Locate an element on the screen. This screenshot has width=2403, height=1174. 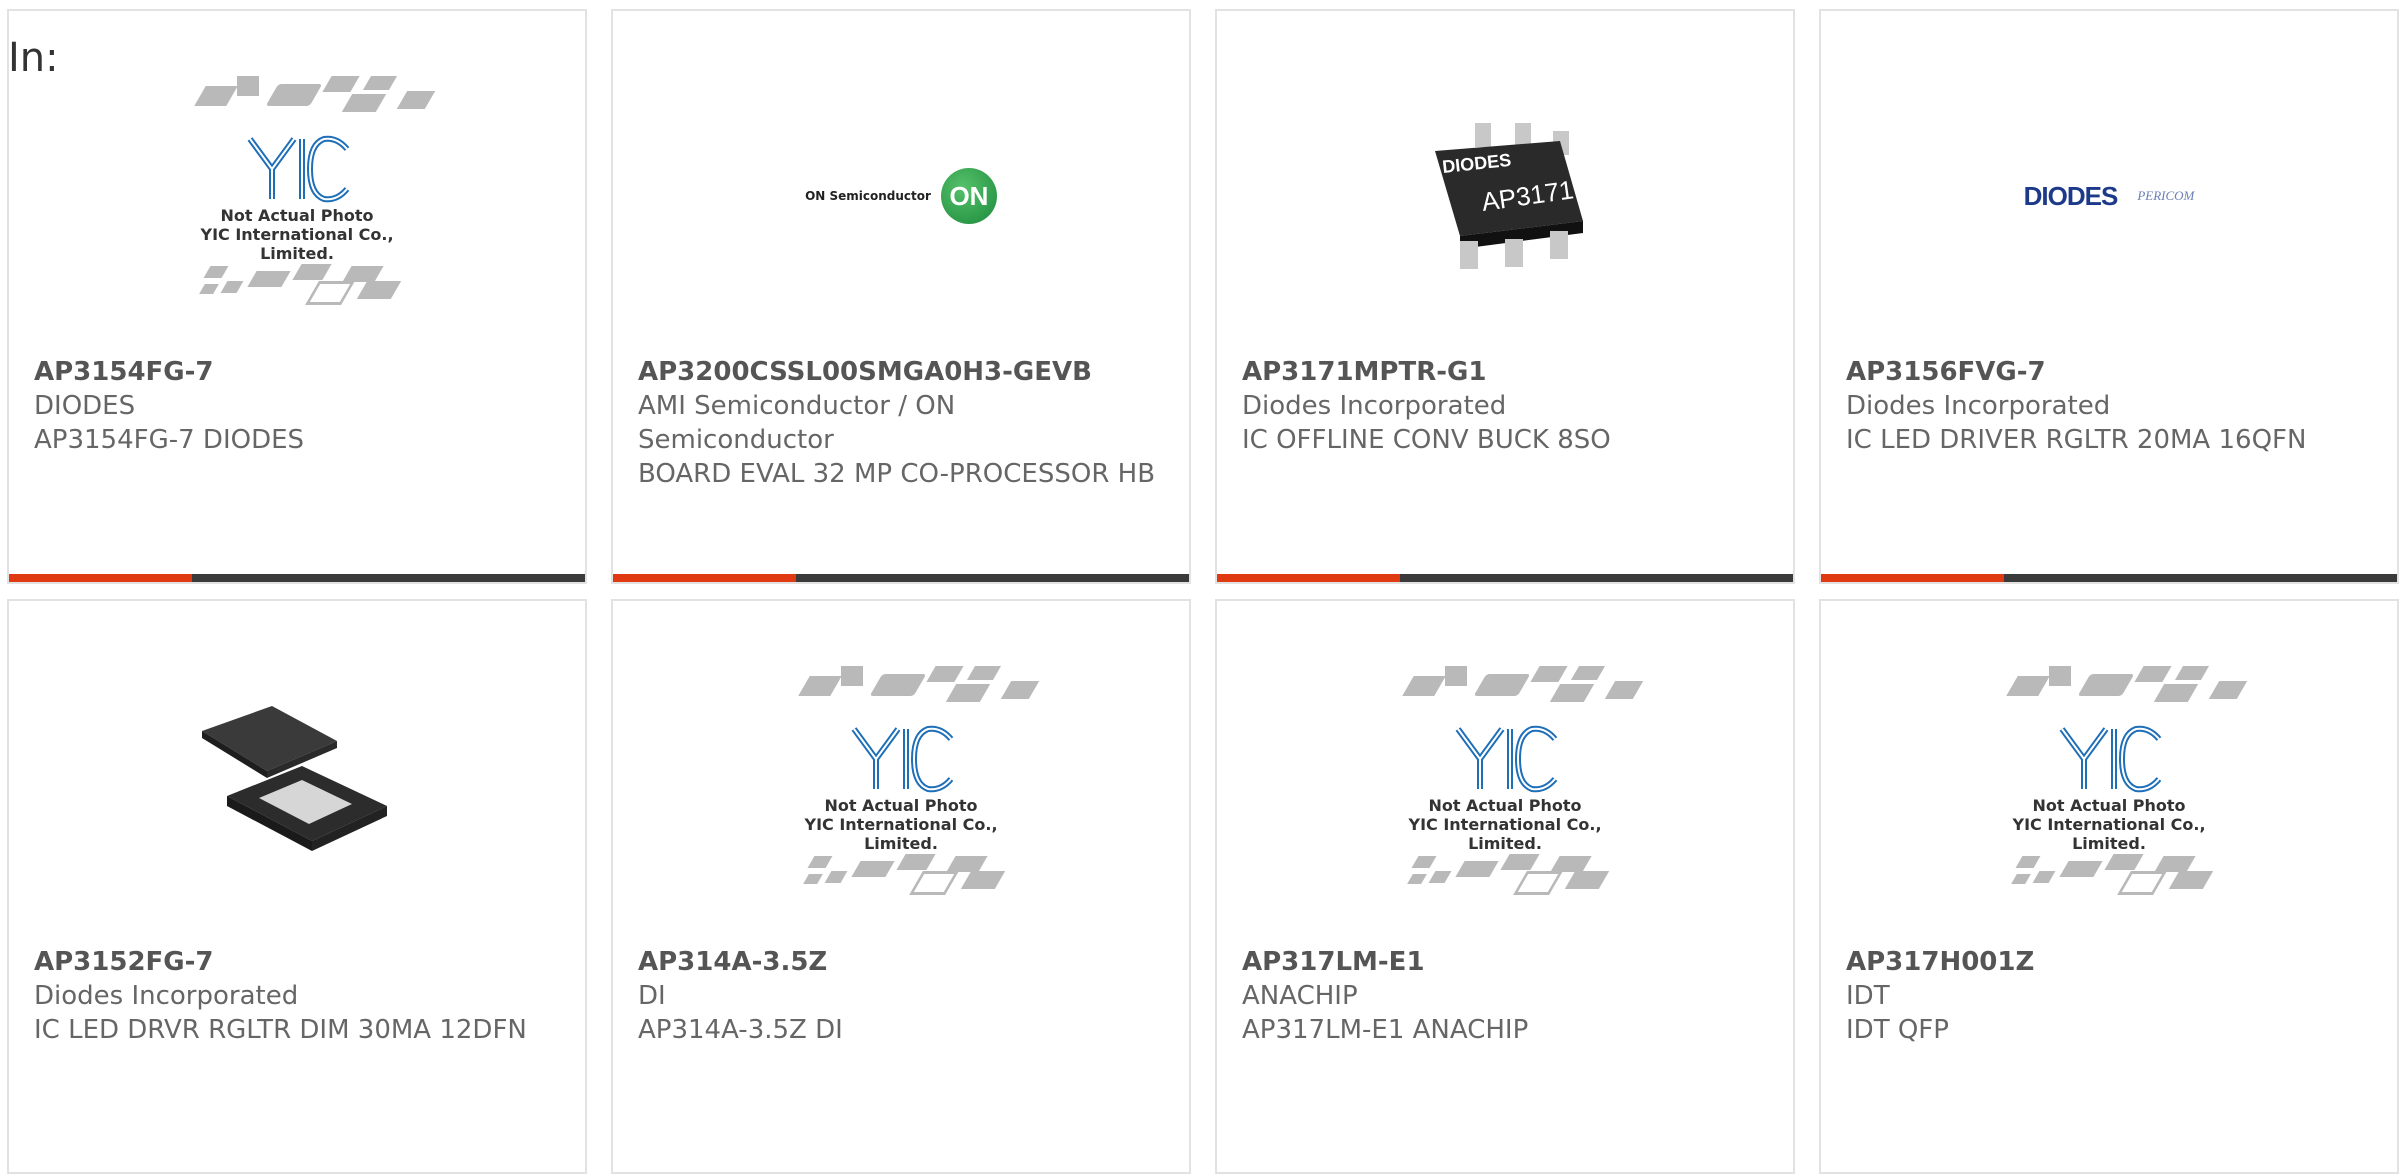
part-number: AP317H001Z is located at coordinates (2106, 962).